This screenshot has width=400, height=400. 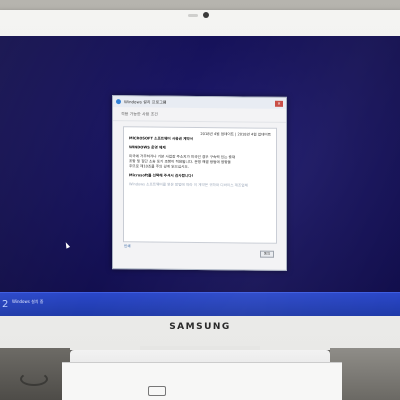 I want to click on cable-icon, so click(x=34, y=379).